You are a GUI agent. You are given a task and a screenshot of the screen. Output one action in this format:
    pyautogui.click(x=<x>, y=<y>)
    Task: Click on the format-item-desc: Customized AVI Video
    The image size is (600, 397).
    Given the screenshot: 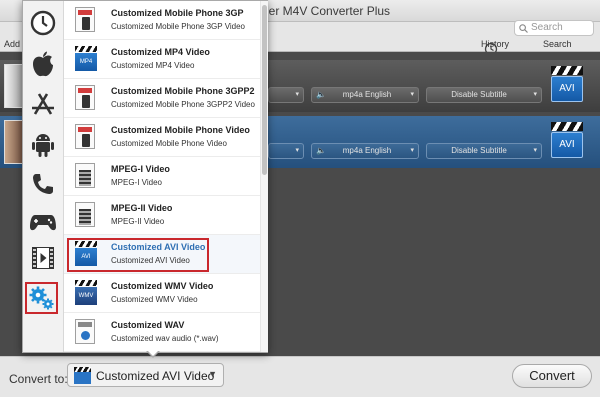 What is the action you would take?
    pyautogui.click(x=150, y=260)
    